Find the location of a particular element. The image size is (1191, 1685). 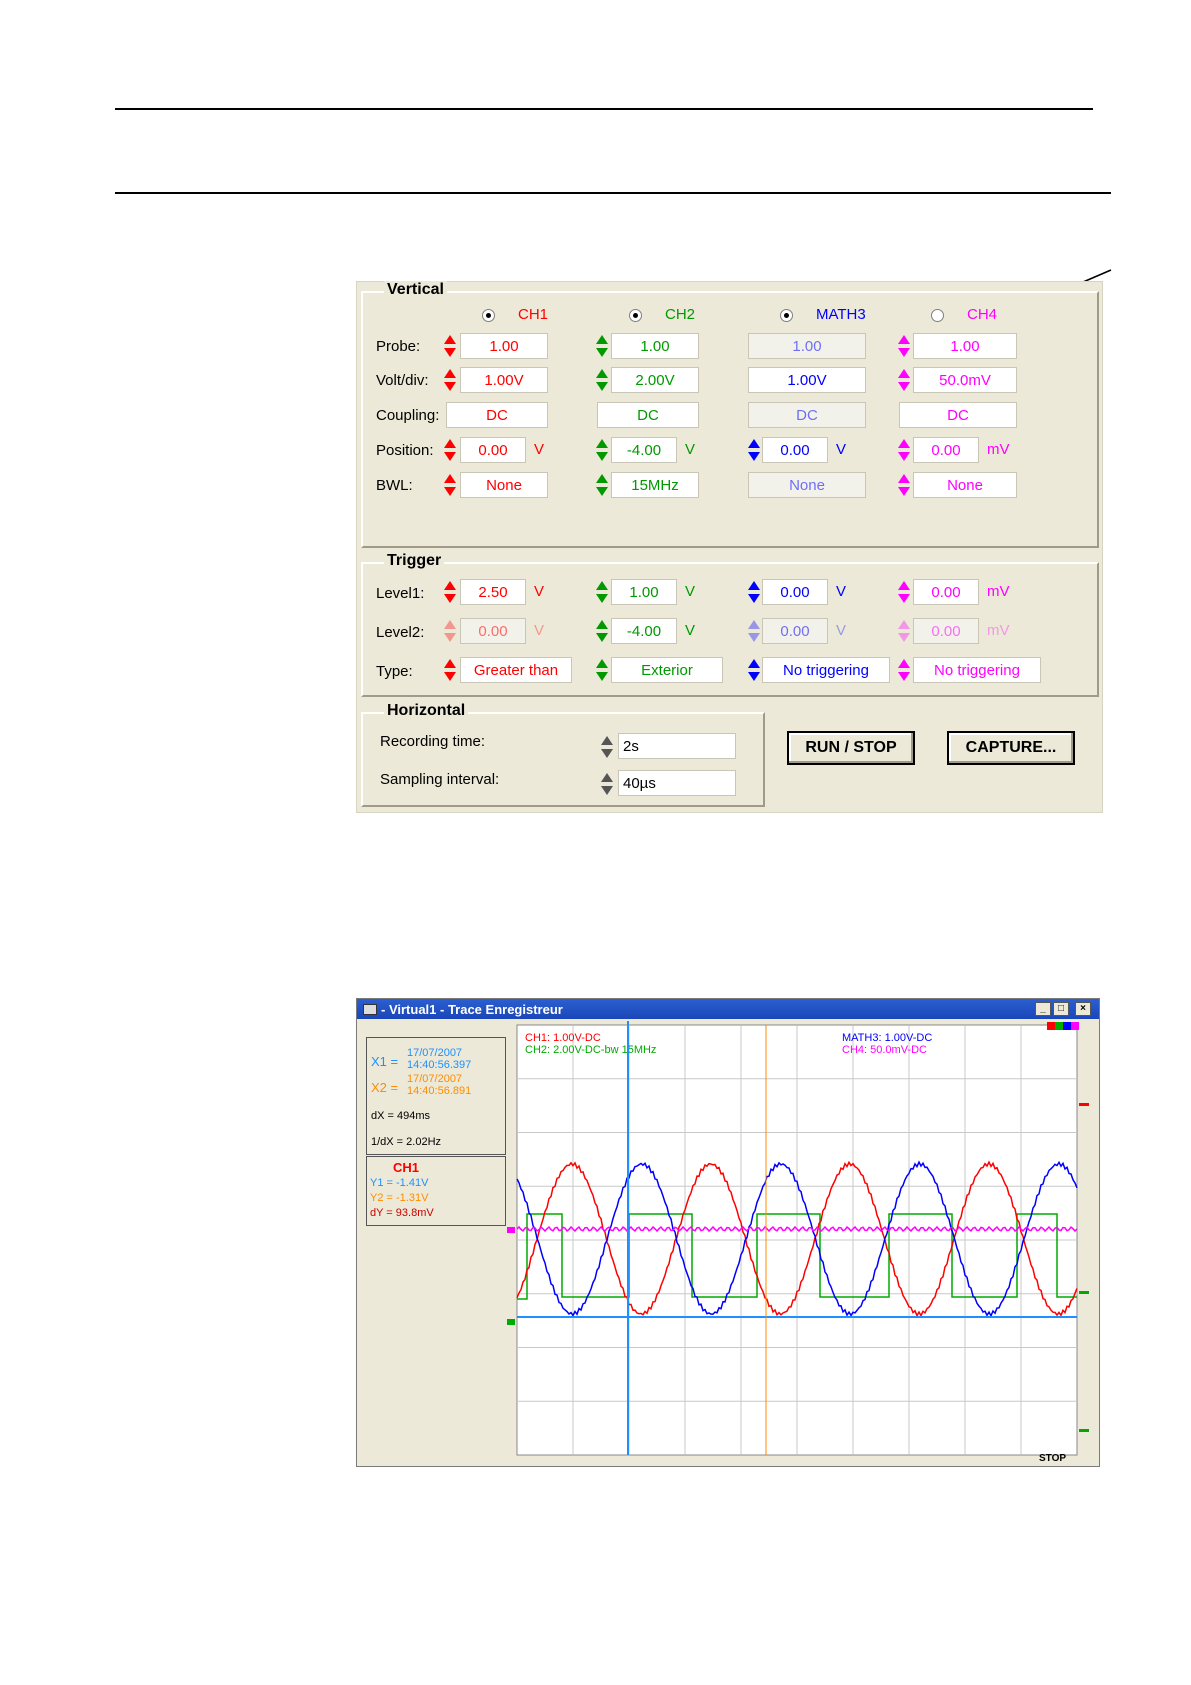

vertical-field-1-2-value: 1.00V is located at coordinates (807, 380).